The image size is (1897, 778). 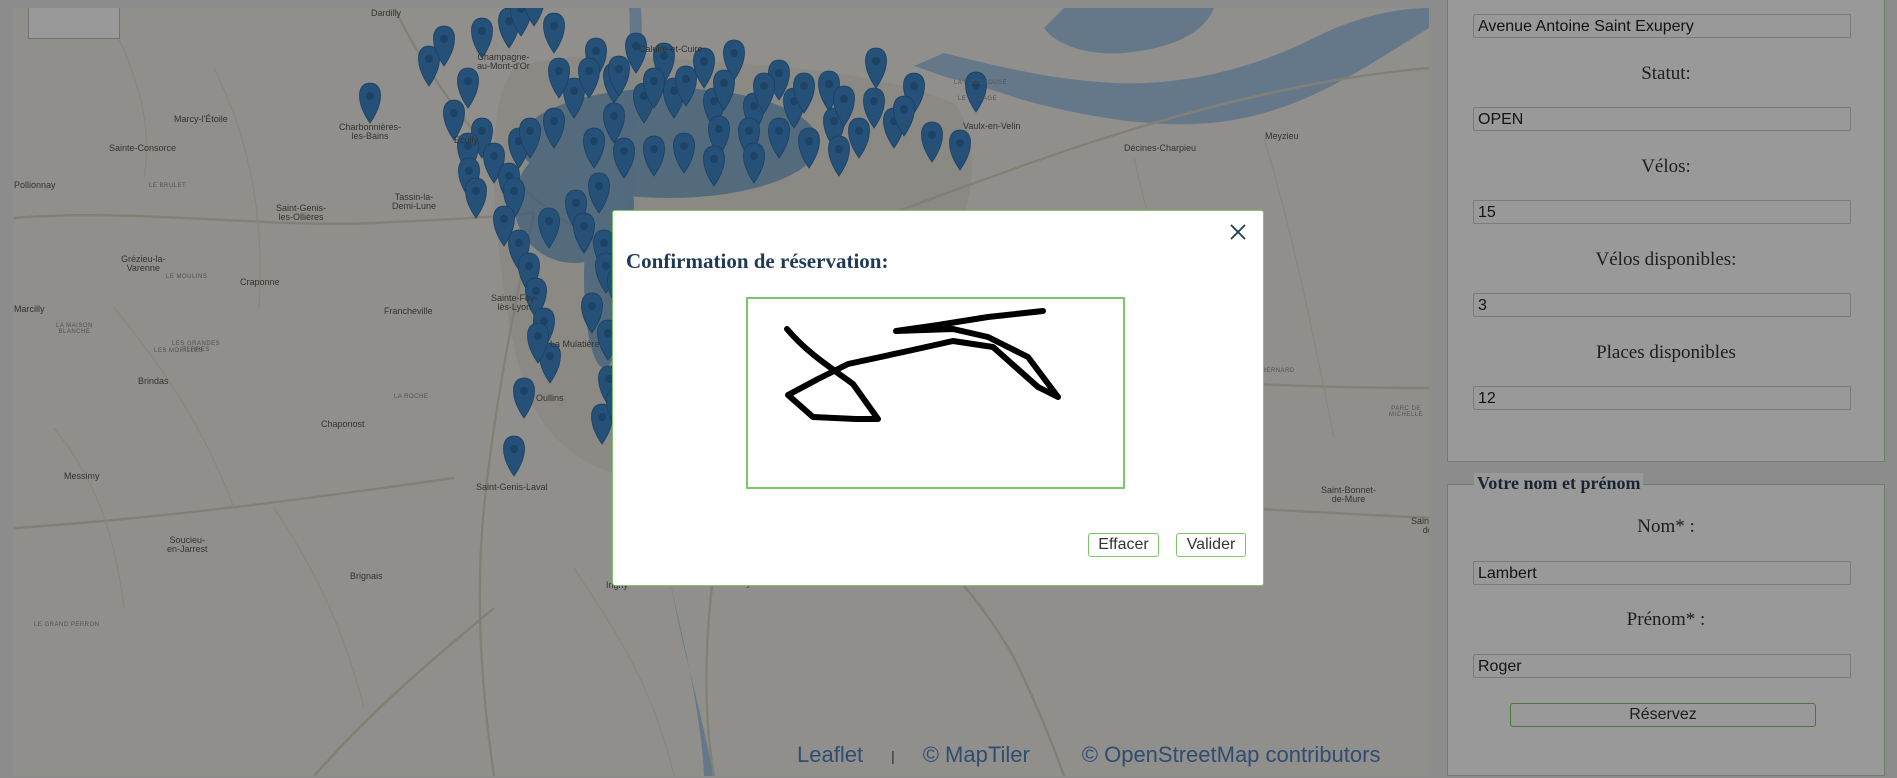 What do you see at coordinates (1211, 545) in the screenshot?
I see `validate-button: Valider` at bounding box center [1211, 545].